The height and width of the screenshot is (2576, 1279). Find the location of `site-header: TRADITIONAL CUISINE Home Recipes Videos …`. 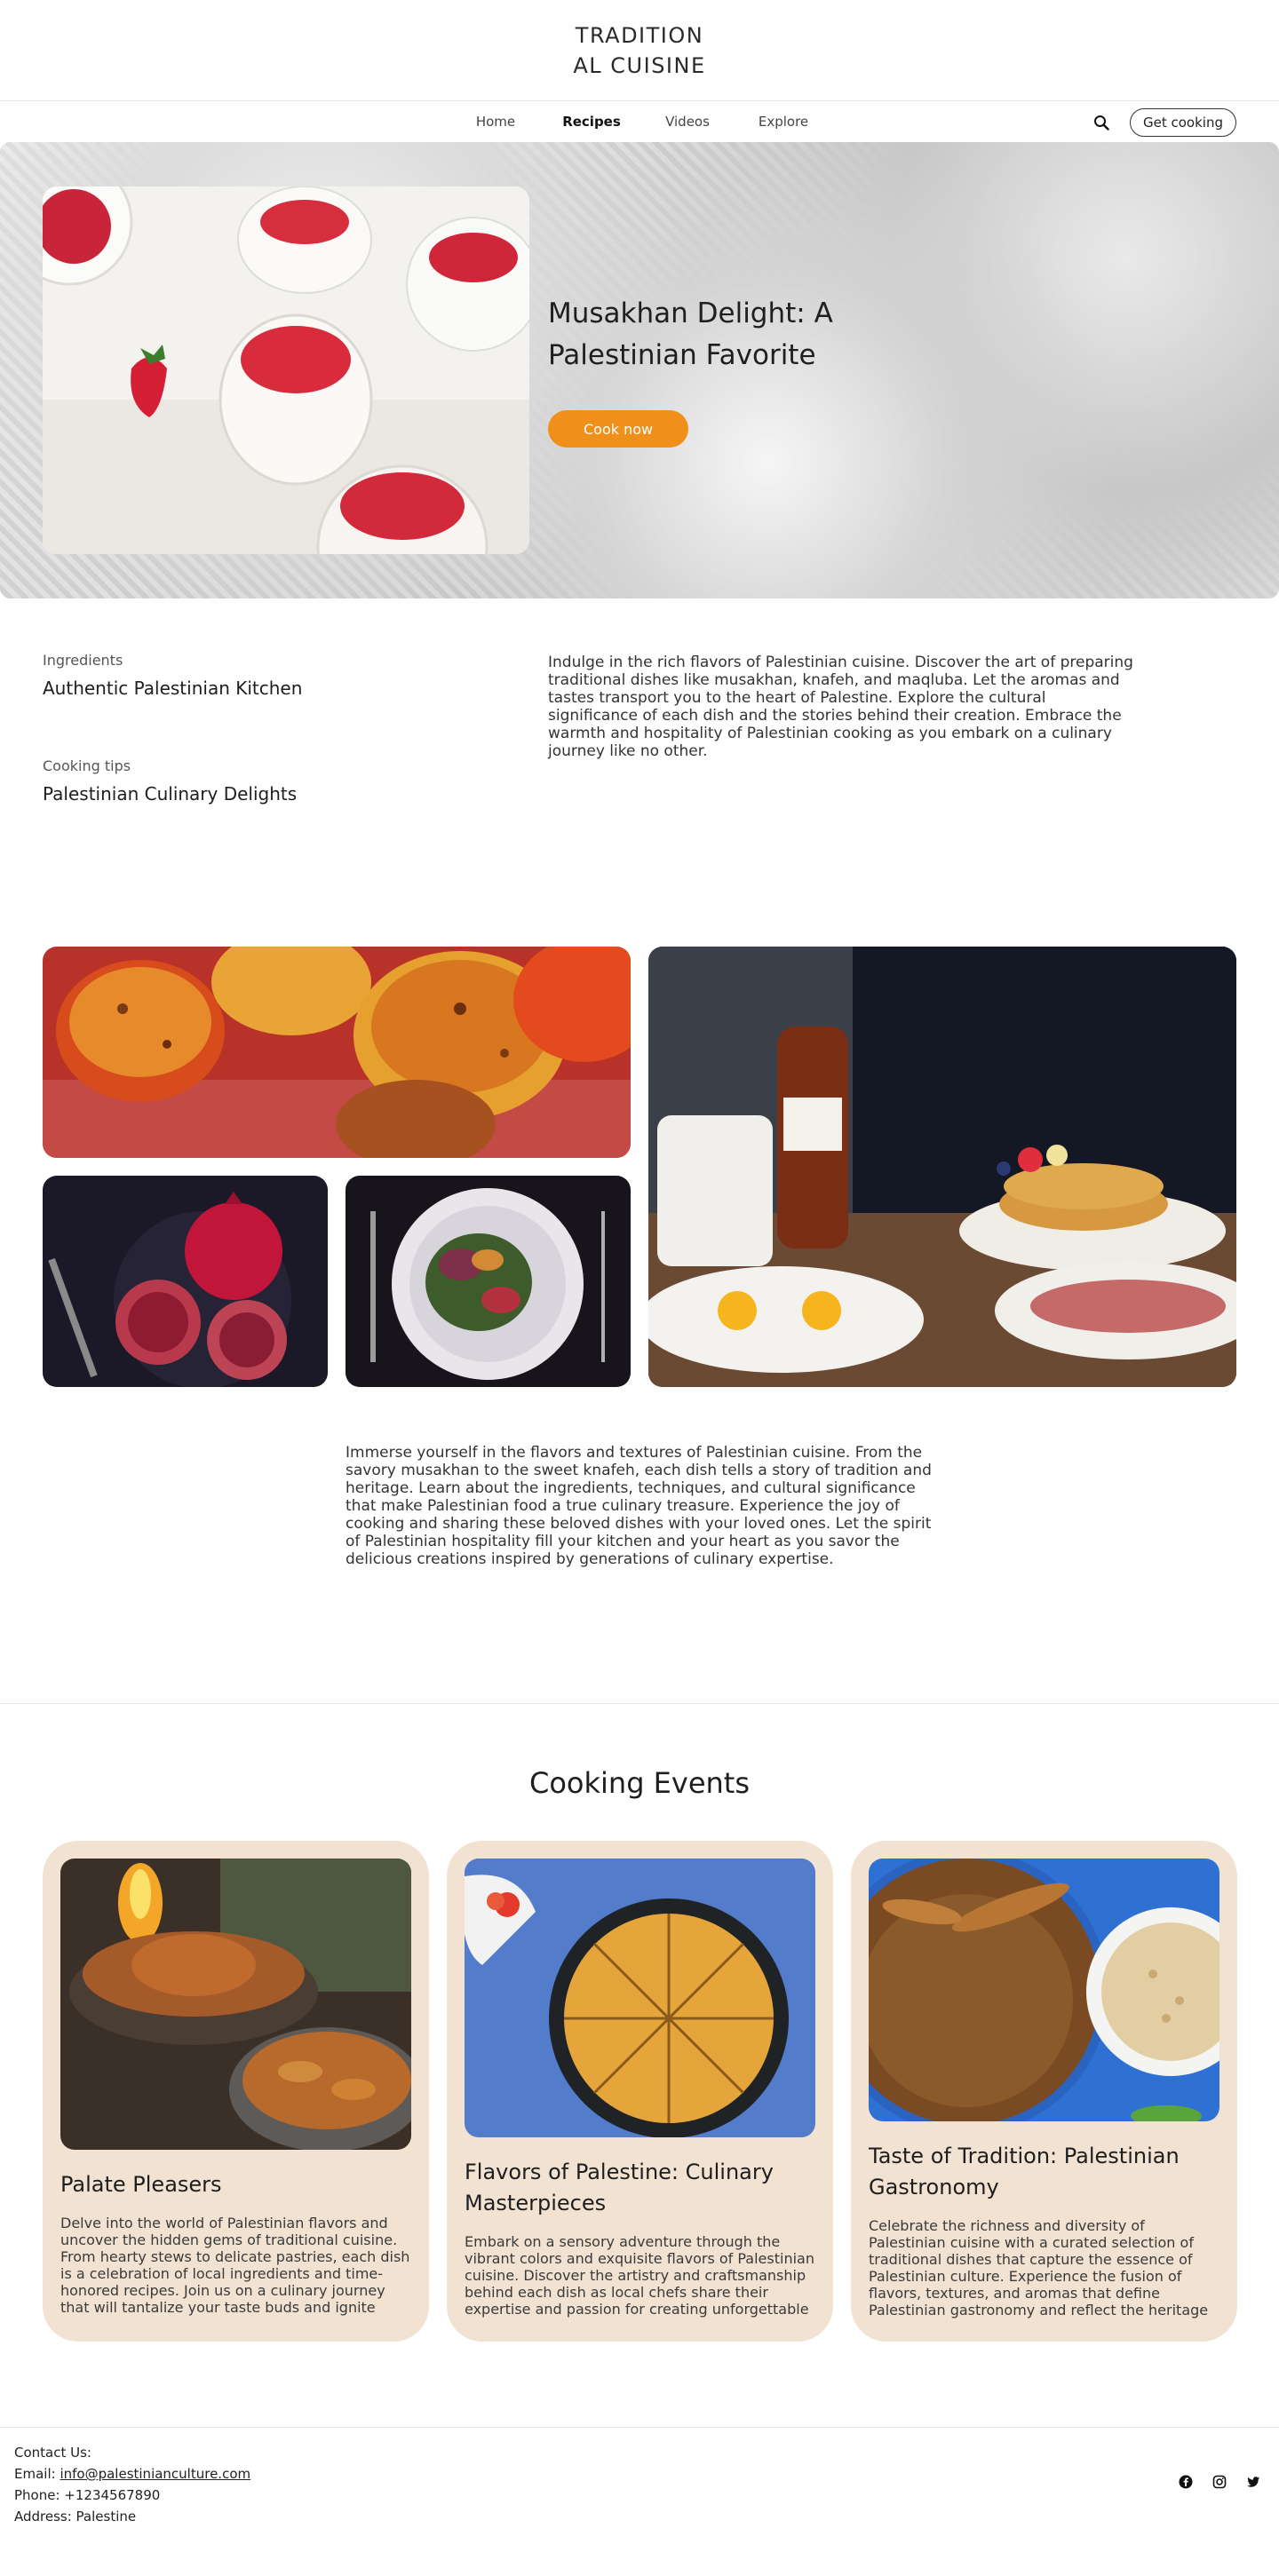

site-header: TRADITIONAL CUISINE Home Recipes Videos … is located at coordinates (639, 71).